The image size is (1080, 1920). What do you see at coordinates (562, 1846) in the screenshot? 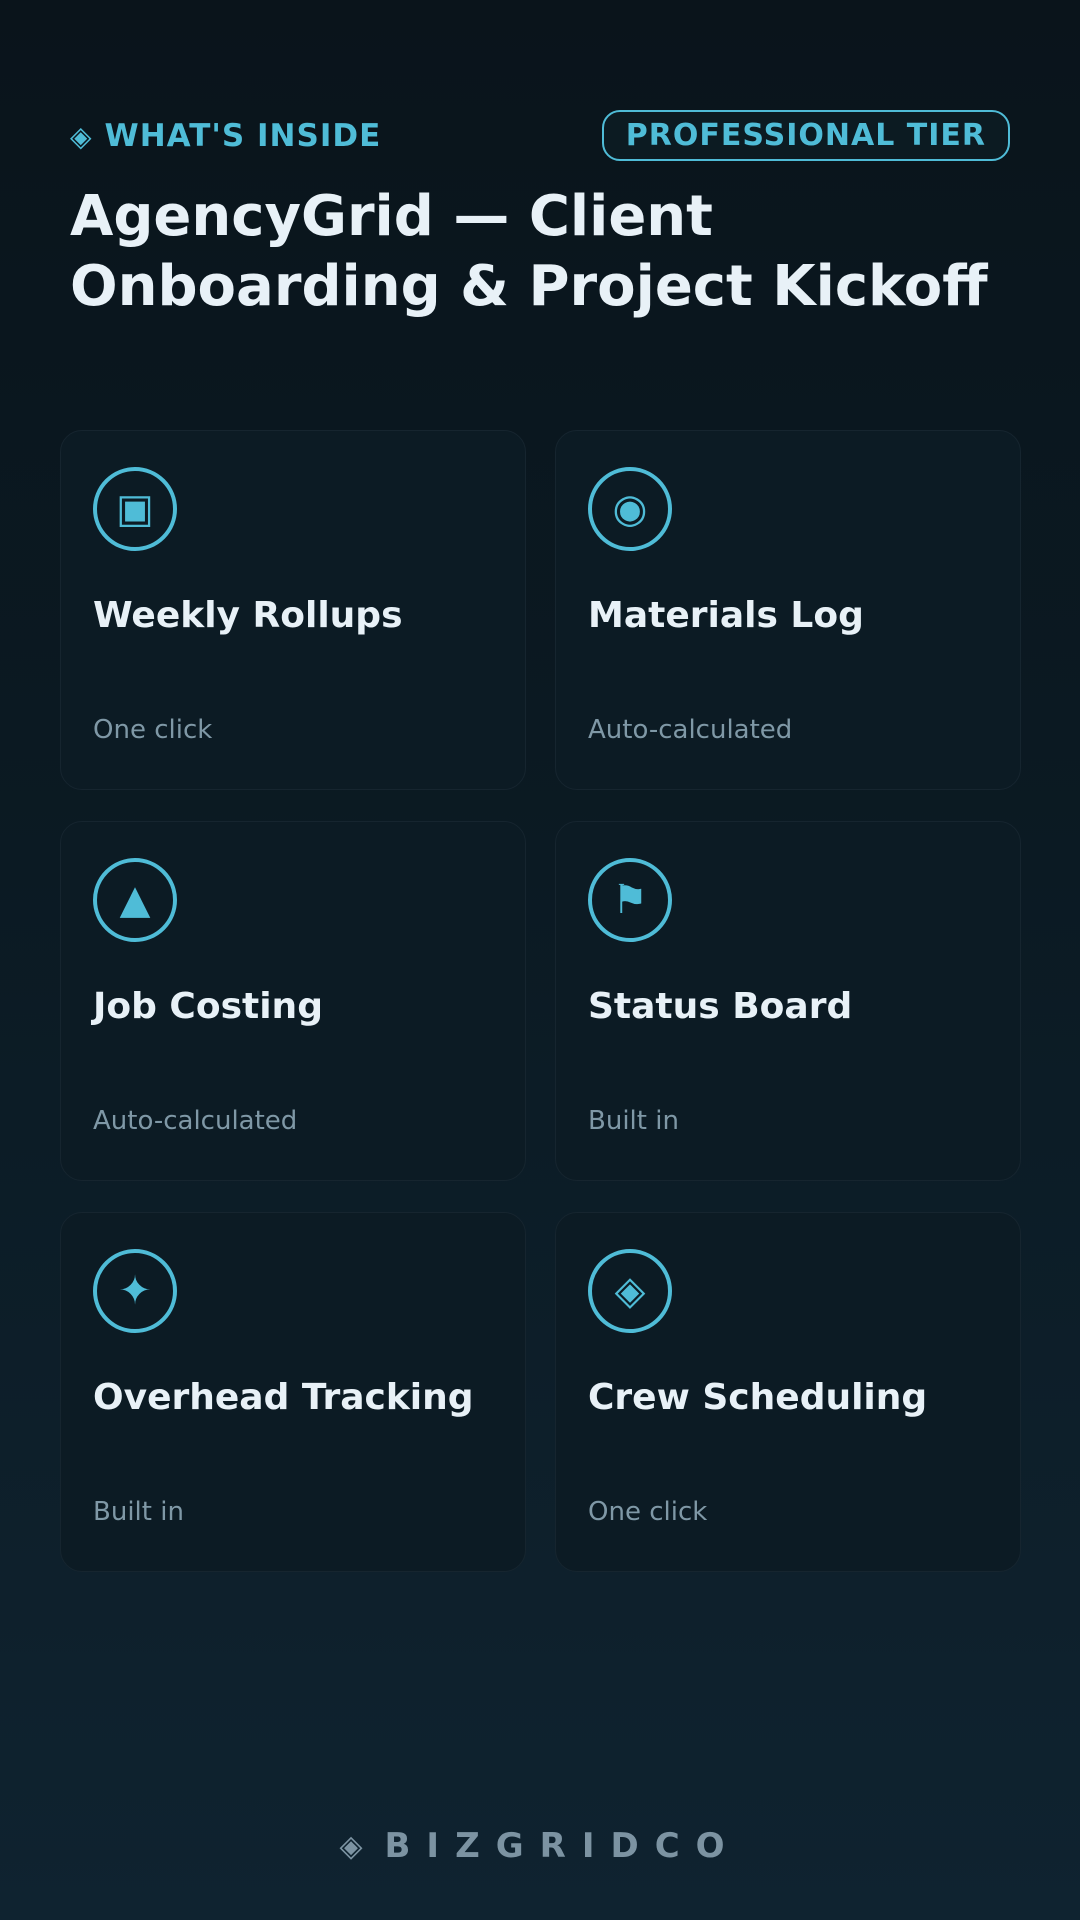
I see `brand-wordmark: BIZGRIDCO` at bounding box center [562, 1846].